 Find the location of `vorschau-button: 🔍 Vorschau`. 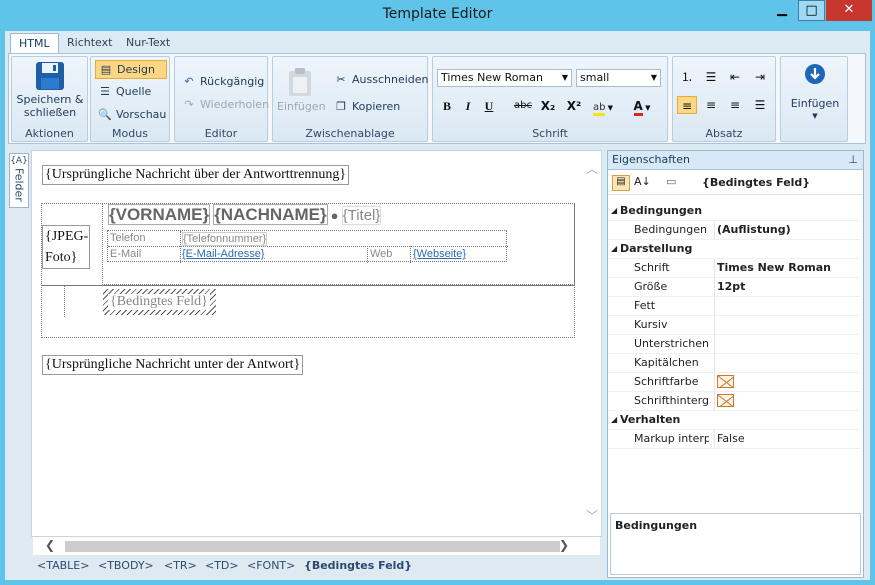

vorschau-button: 🔍 Vorschau is located at coordinates (131, 114).